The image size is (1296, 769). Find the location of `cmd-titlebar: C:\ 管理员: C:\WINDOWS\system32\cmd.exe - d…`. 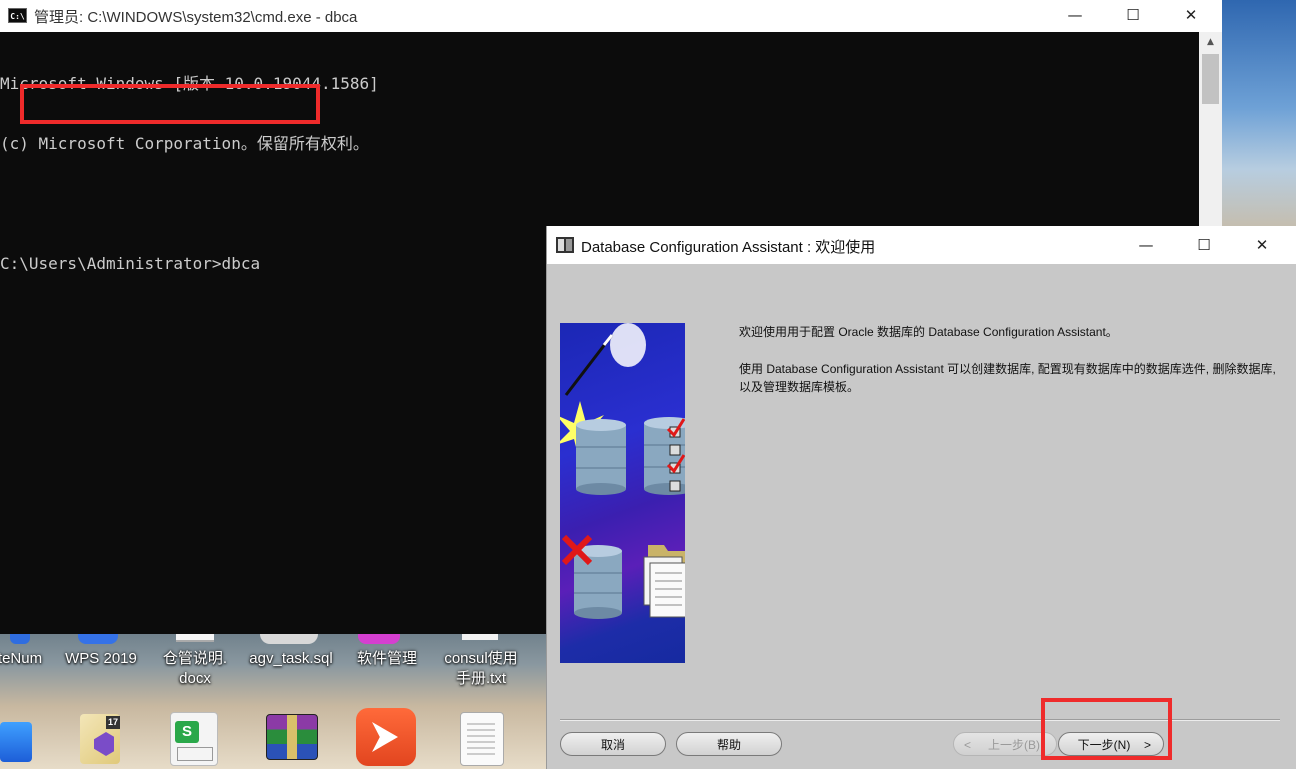

cmd-titlebar: C:\ 管理员: C:\WINDOWS\system32\cmd.exe - d… is located at coordinates (611, 16).